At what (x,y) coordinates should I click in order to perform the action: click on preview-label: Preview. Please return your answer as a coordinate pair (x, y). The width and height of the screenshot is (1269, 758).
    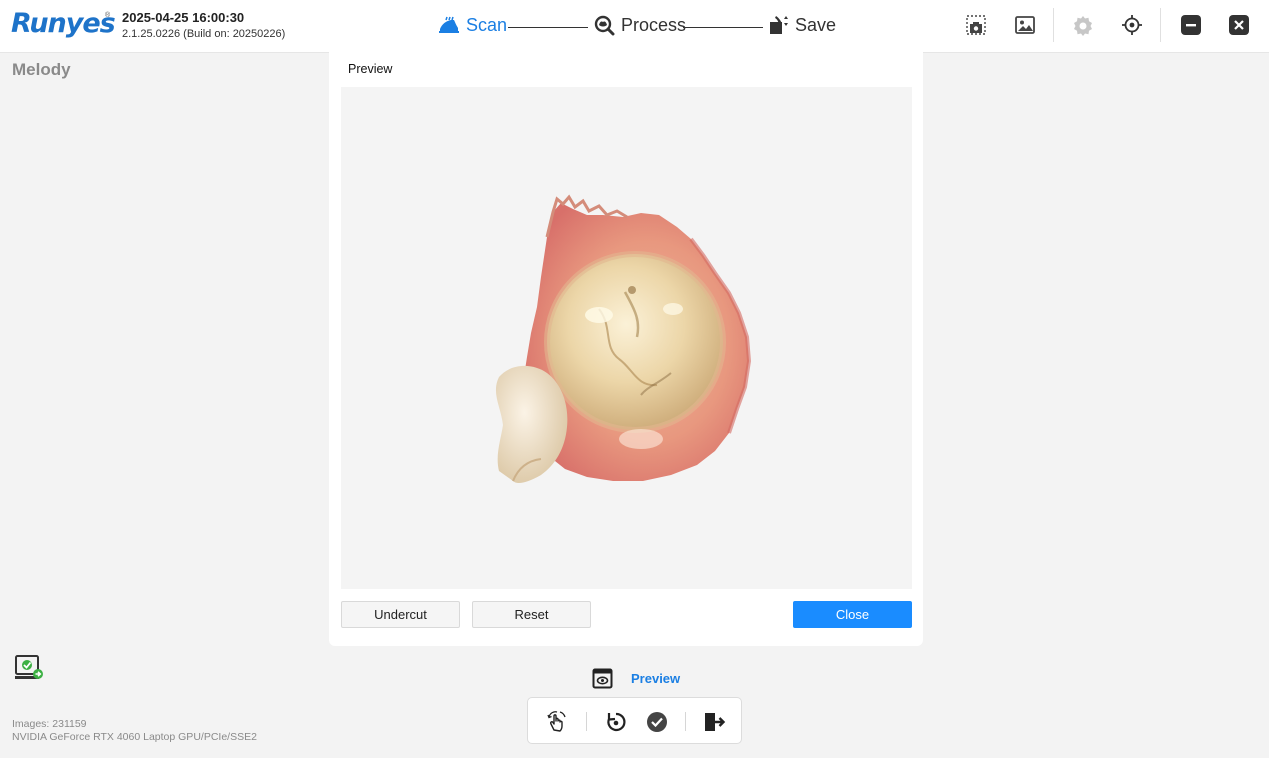
    Looking at the image, I should click on (655, 678).